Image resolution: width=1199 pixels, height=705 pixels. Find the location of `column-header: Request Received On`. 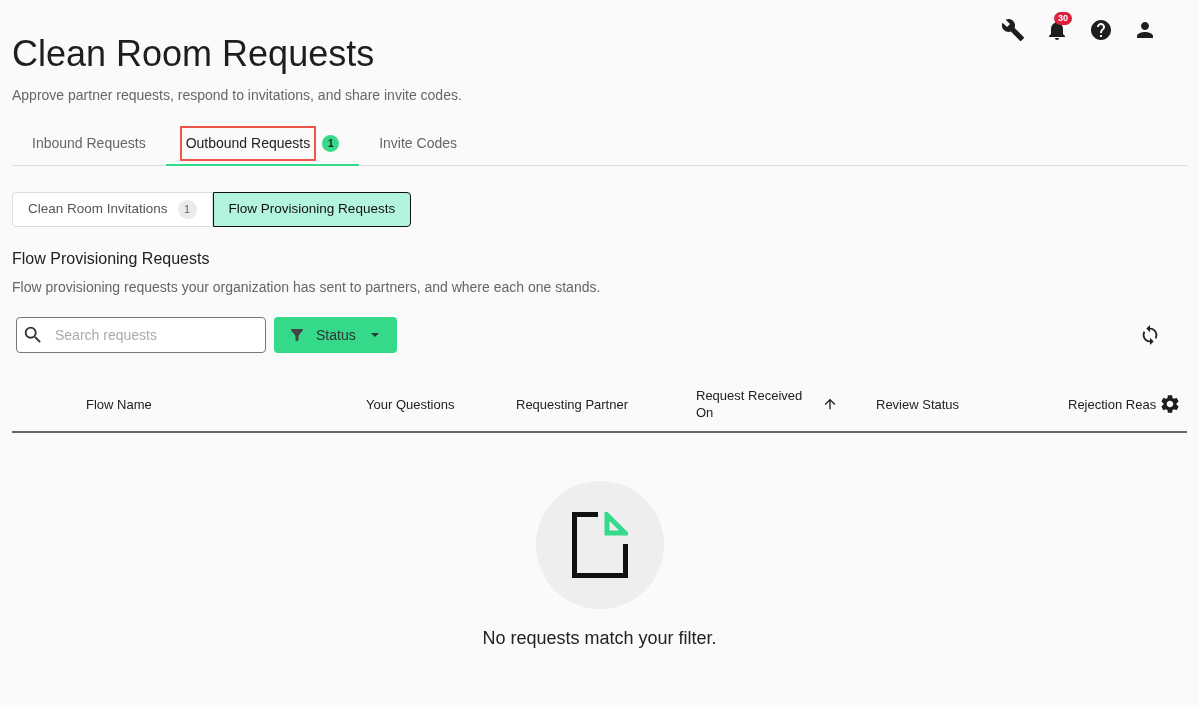

column-header: Request Received On is located at coordinates (751, 404).